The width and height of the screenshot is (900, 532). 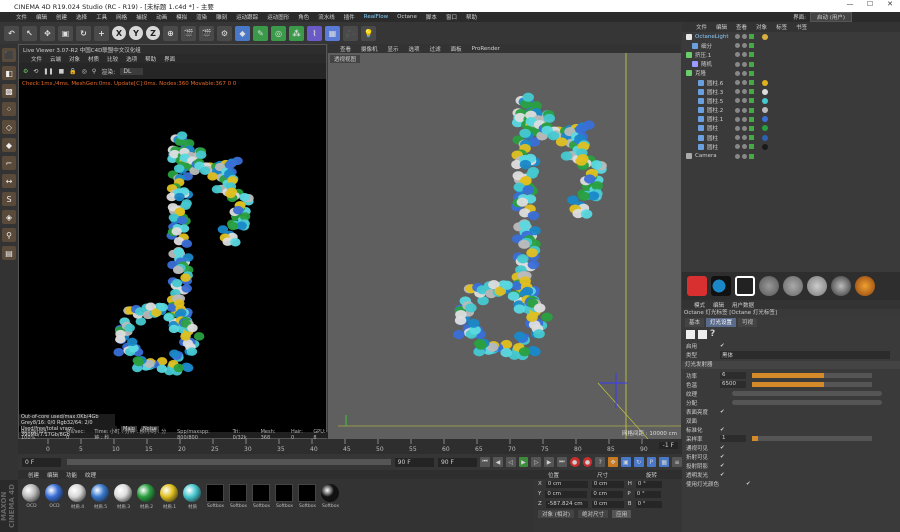 What do you see at coordinates (9, 127) in the screenshot?
I see `edges-mode-icon: ◇` at bounding box center [9, 127].